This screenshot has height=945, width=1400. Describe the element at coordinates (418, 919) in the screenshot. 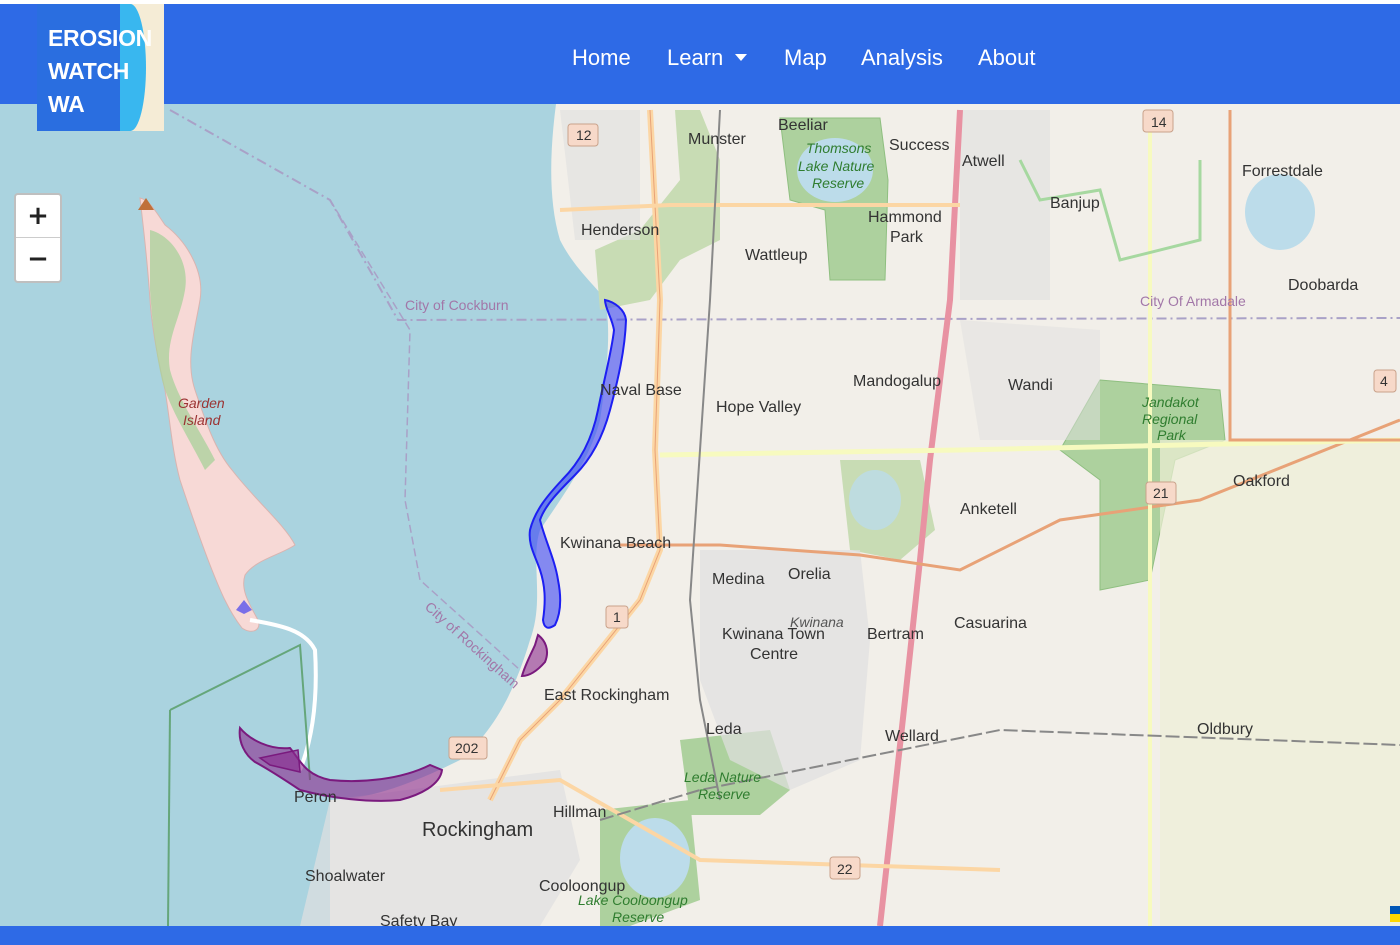

I see `label-safety-bay: Safety Bay` at that location.